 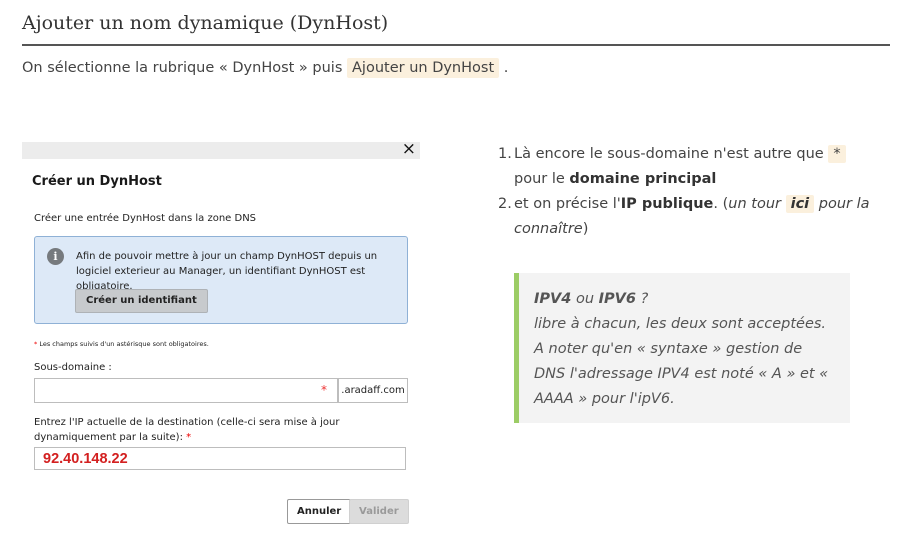 I want to click on quote-question: ?, so click(x=642, y=299).